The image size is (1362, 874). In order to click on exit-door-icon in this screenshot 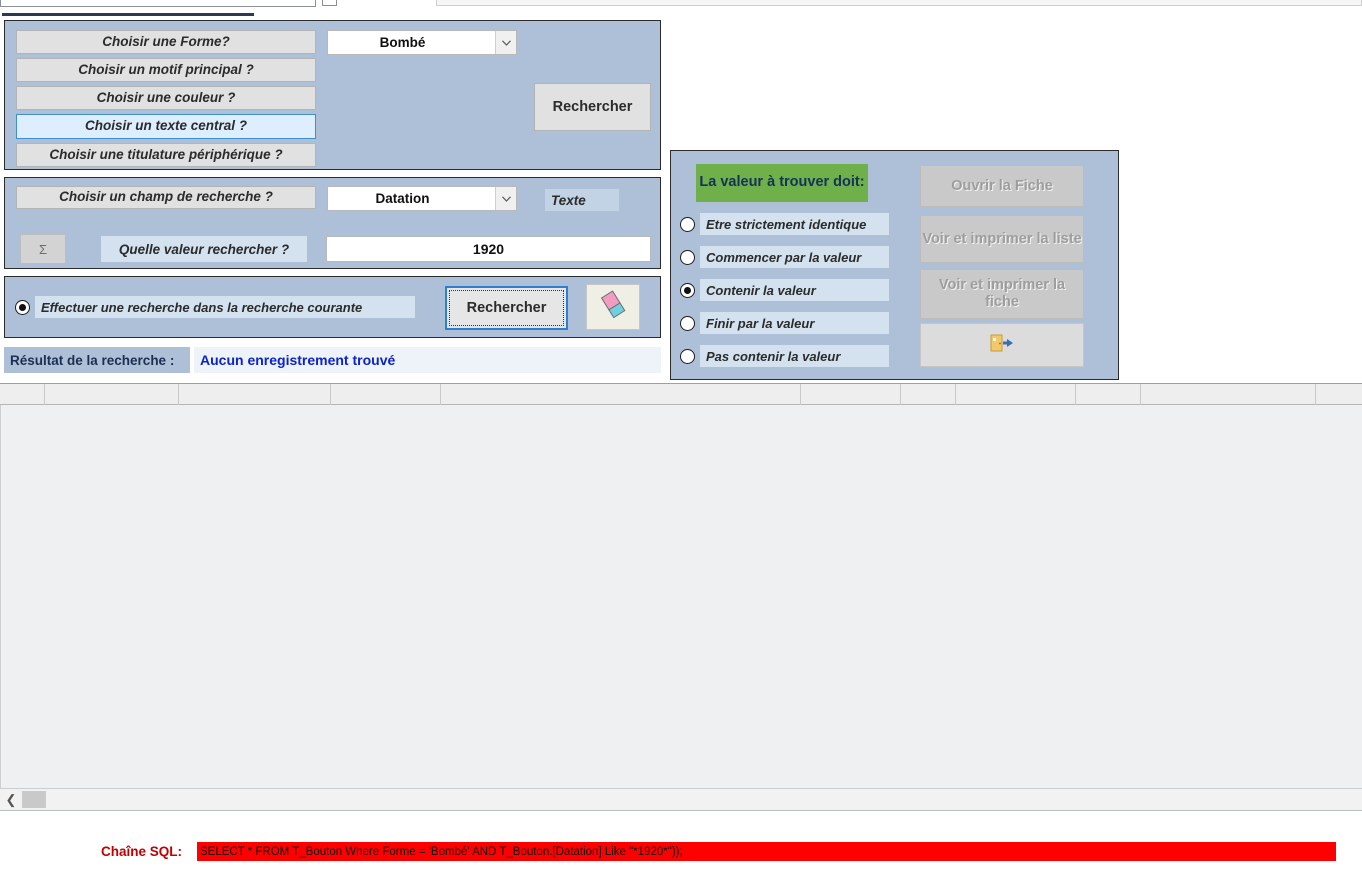, I will do `click(1002, 345)`.